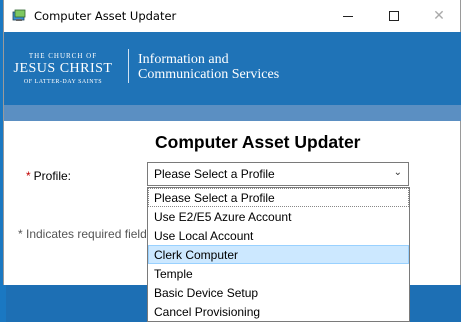  What do you see at coordinates (278, 216) in the screenshot?
I see `dropdown-option-e2e5-azure: Use E2/E5 Azure Account` at bounding box center [278, 216].